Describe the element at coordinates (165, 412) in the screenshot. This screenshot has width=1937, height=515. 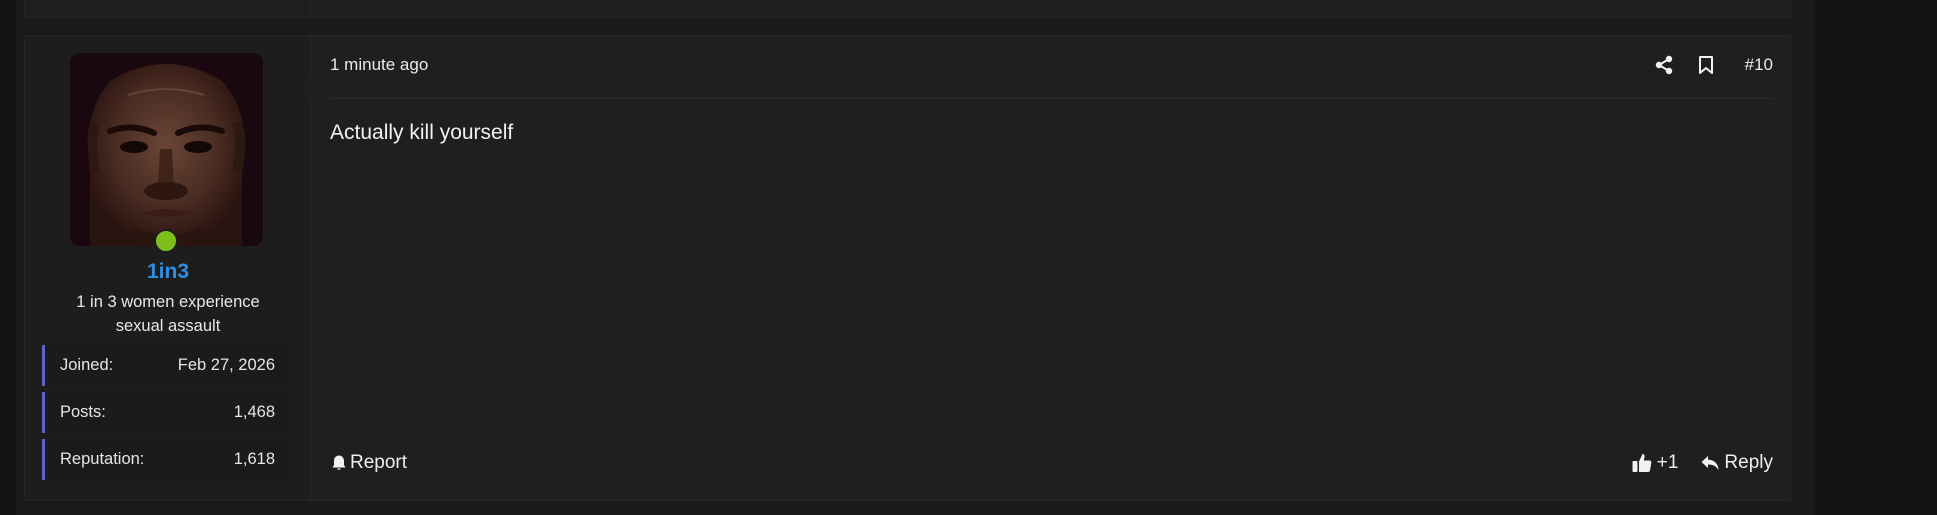
I see `stat-posts: Posts: 1,468` at that location.